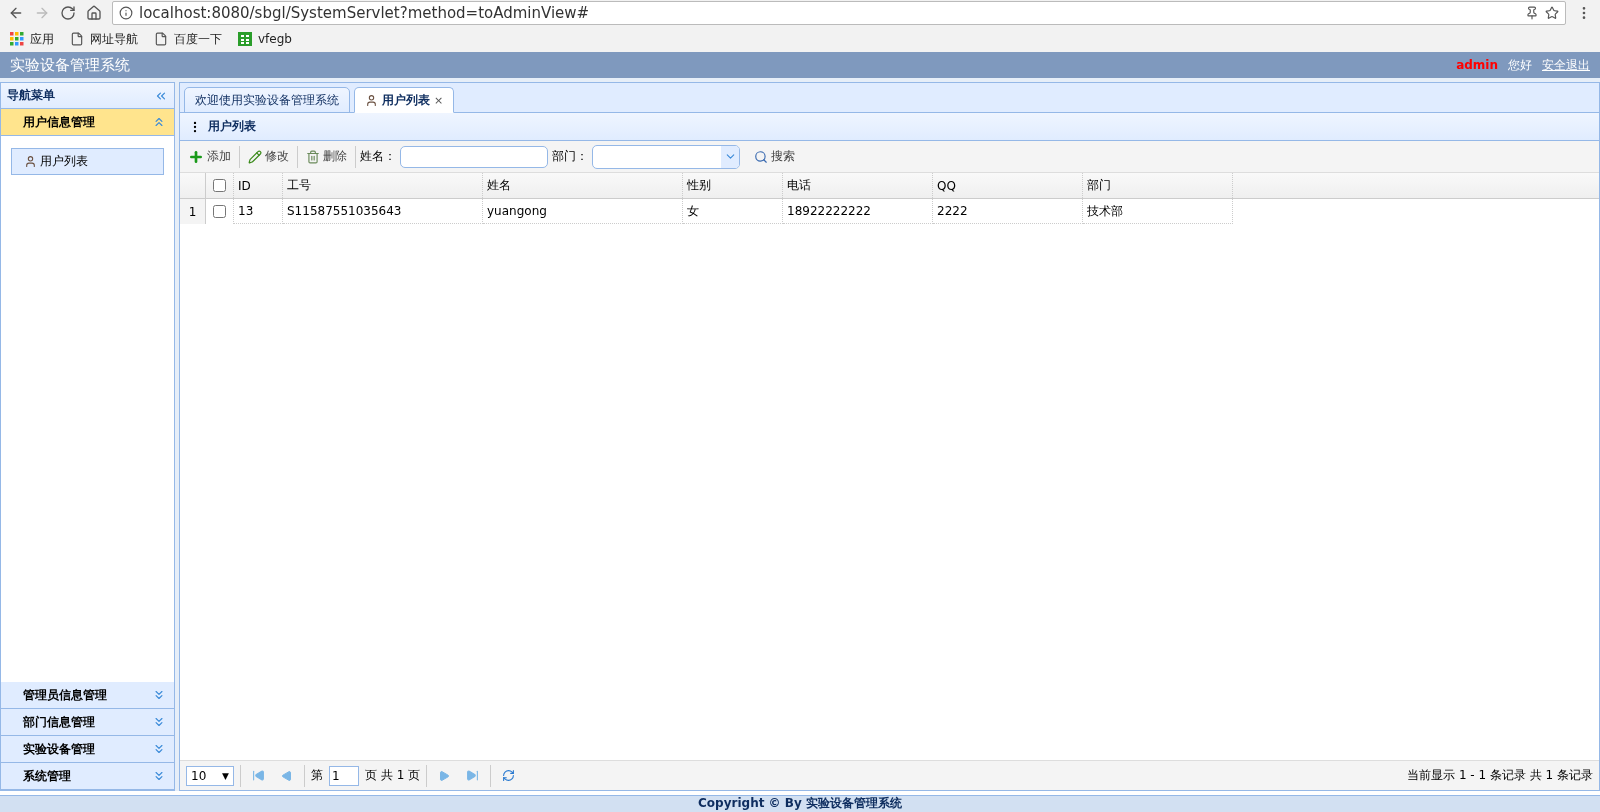  Describe the element at coordinates (509, 775) in the screenshot. I see `refresh-icon` at that location.